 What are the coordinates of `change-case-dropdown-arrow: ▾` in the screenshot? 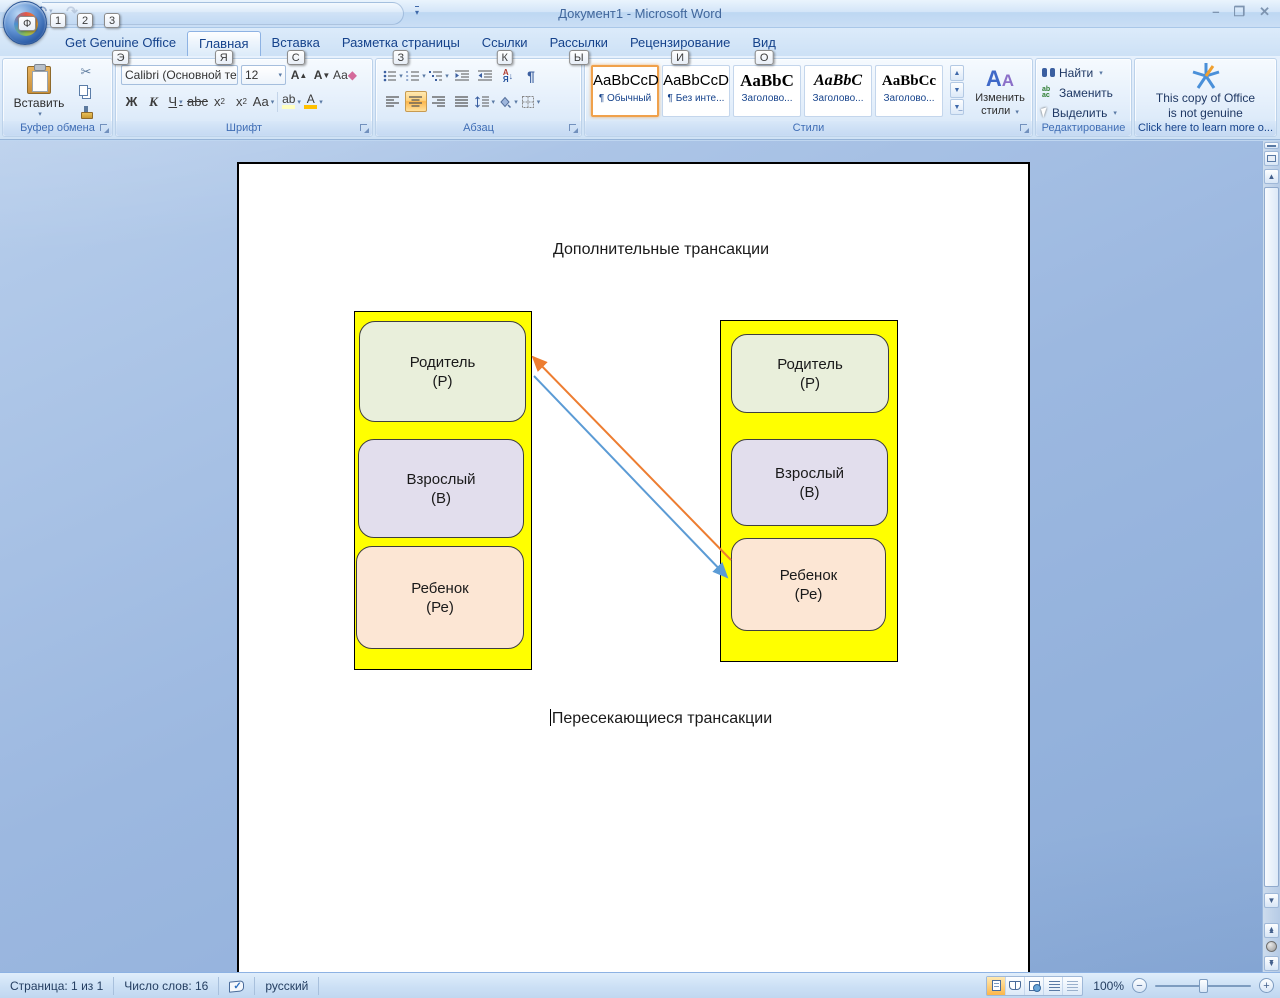 It's located at (273, 102).